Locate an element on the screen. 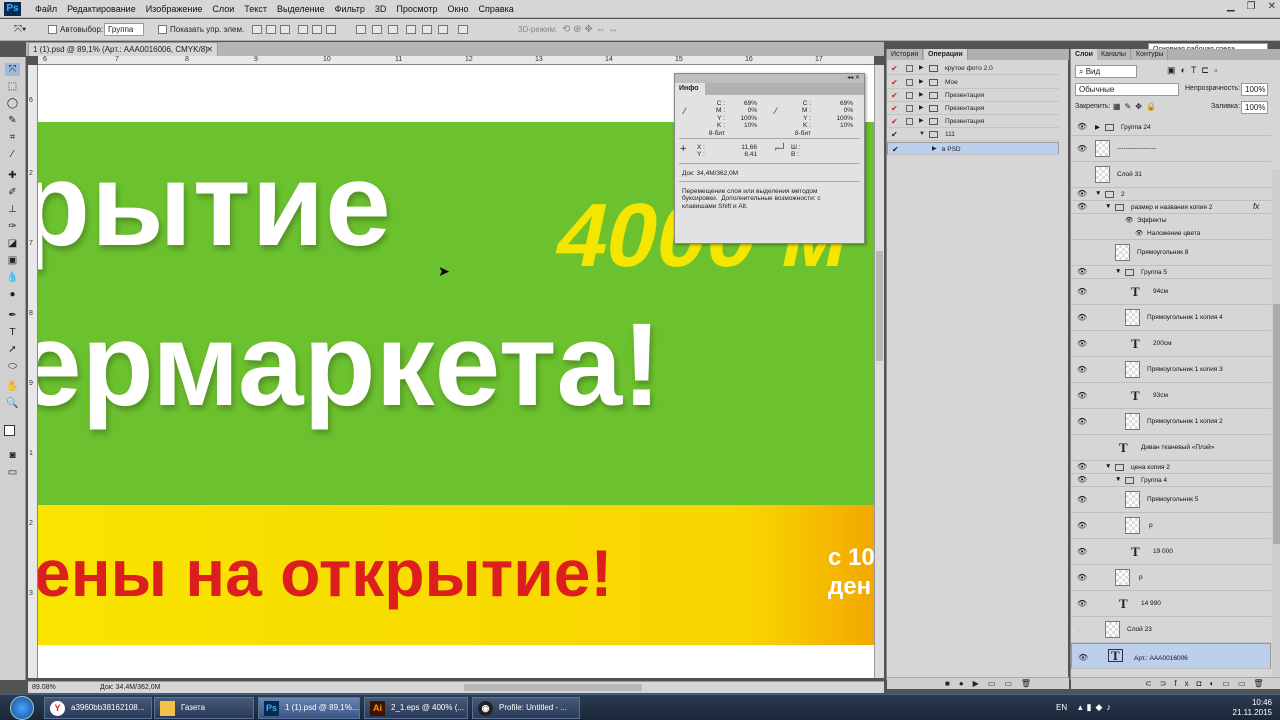 Image resolution: width=1280 pixels, height=720 pixels. move-tool-icon: ⤧▾ is located at coordinates (20, 30).